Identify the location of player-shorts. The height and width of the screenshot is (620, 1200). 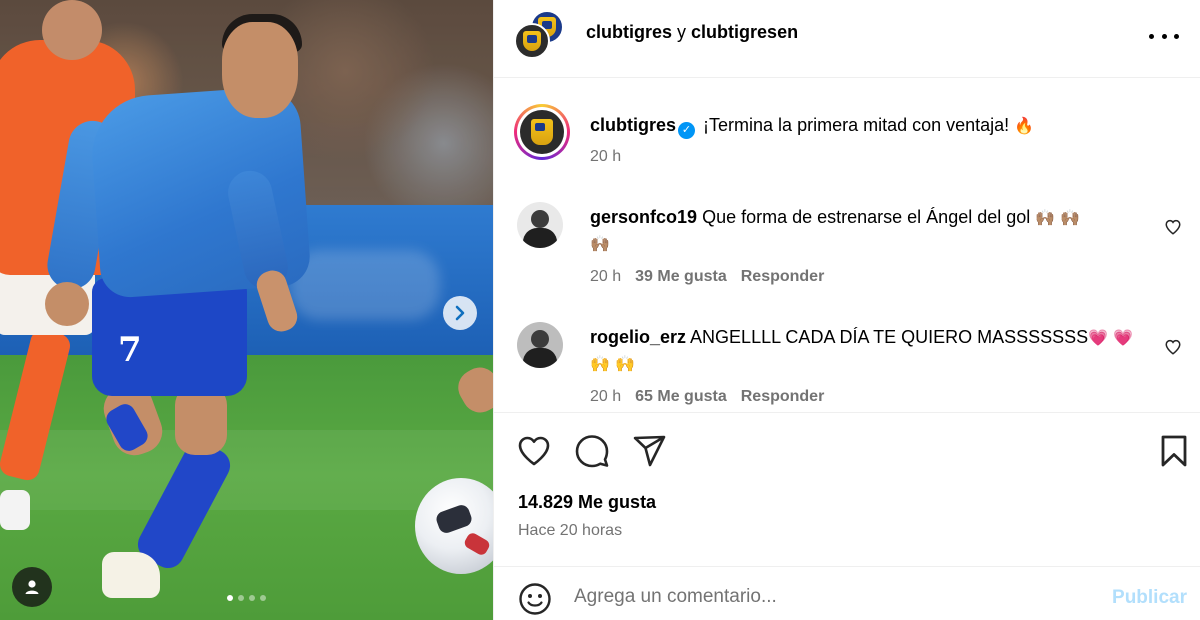
(169, 337).